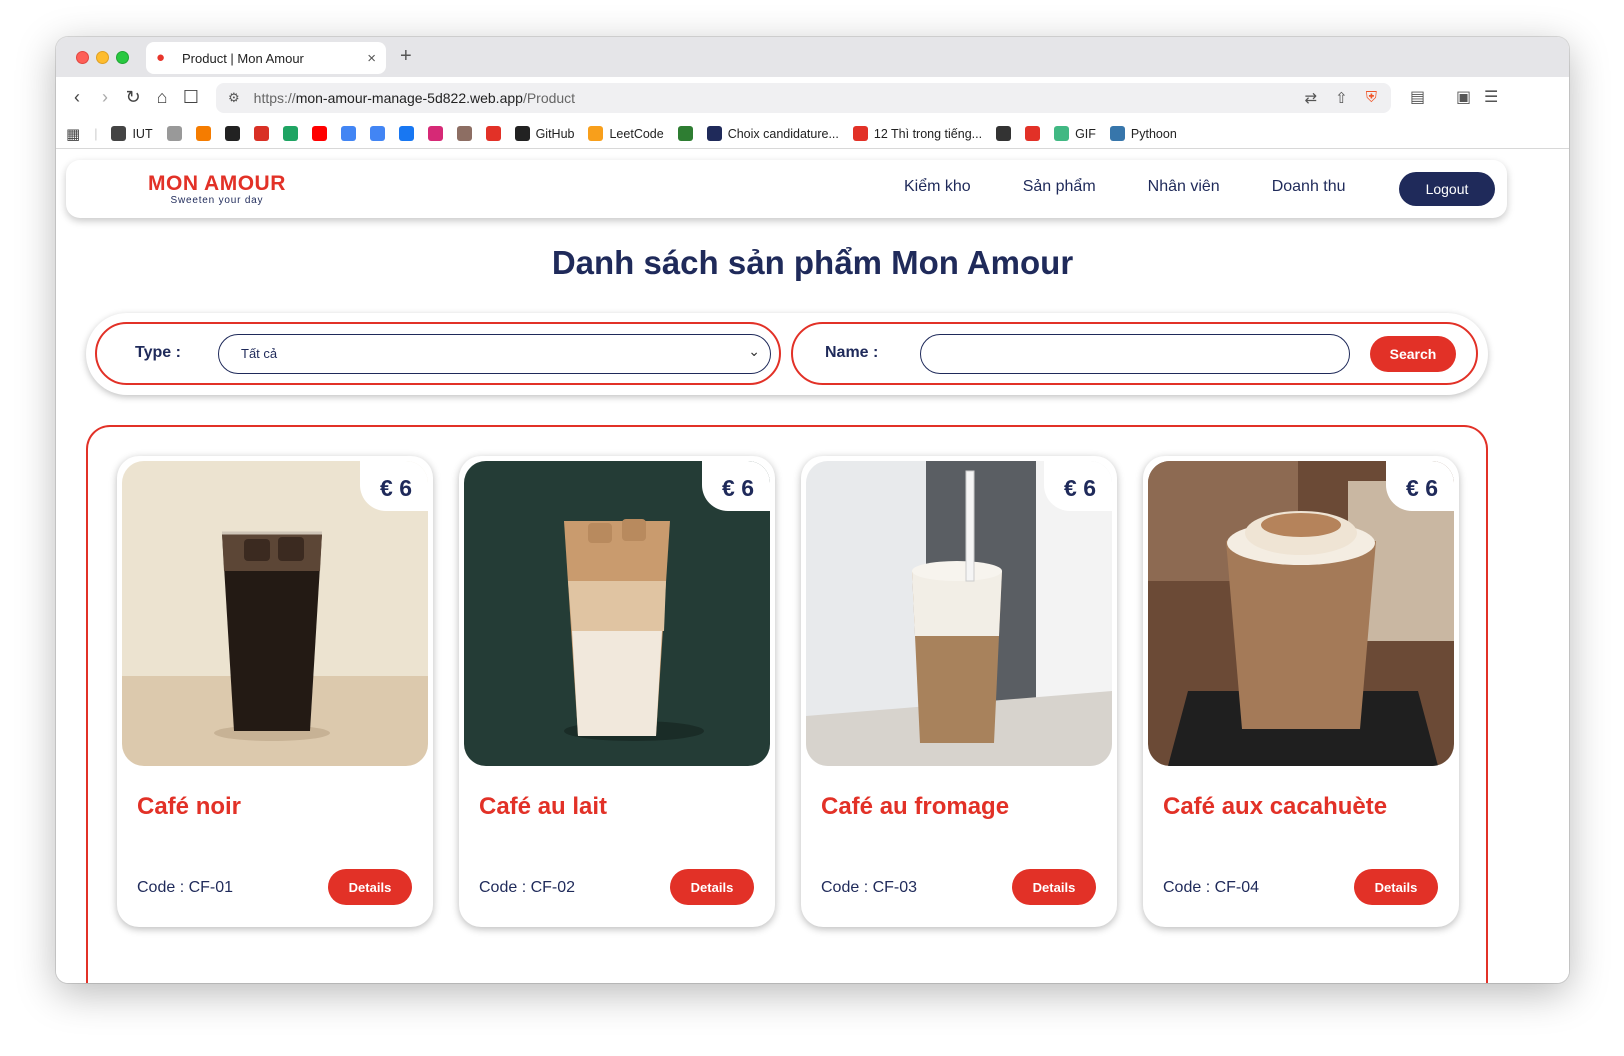  What do you see at coordinates (1417, 97) in the screenshot?
I see `reader-icon: ▤` at bounding box center [1417, 97].